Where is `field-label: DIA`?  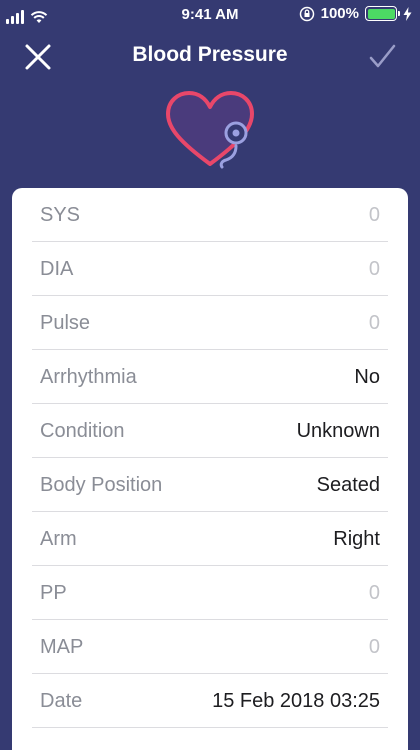 field-label: DIA is located at coordinates (57, 269).